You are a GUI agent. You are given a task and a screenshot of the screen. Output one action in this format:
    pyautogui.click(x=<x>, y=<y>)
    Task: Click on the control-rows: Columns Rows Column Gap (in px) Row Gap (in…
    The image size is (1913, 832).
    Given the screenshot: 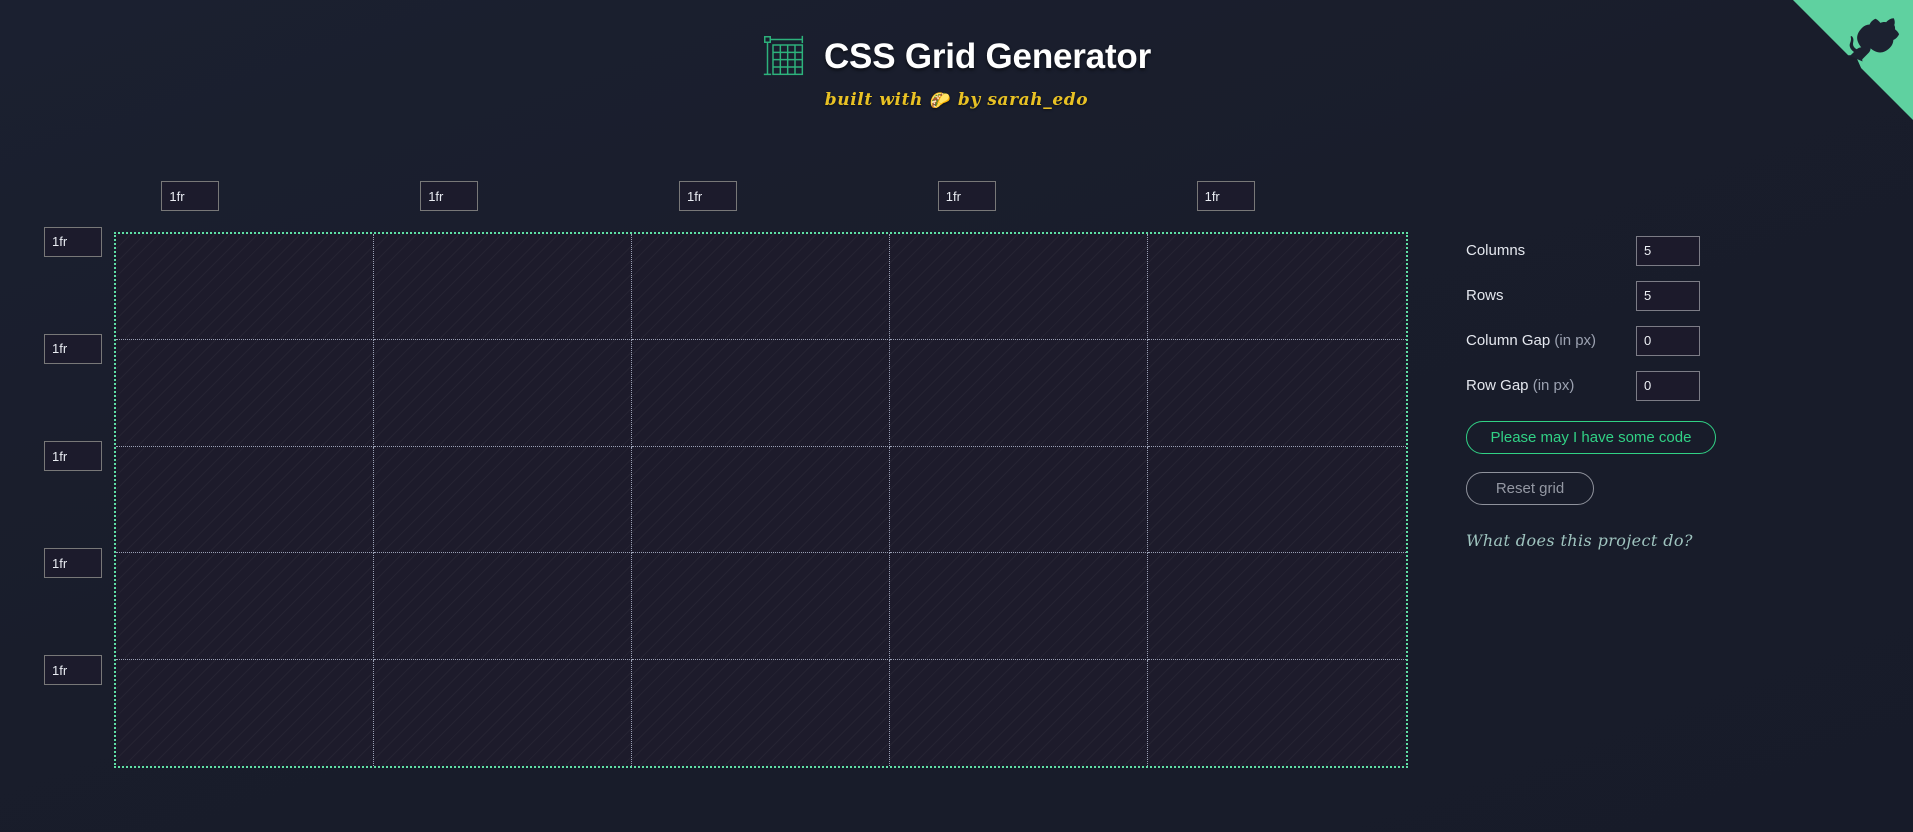 What is the action you would take?
    pyautogui.click(x=1666, y=318)
    